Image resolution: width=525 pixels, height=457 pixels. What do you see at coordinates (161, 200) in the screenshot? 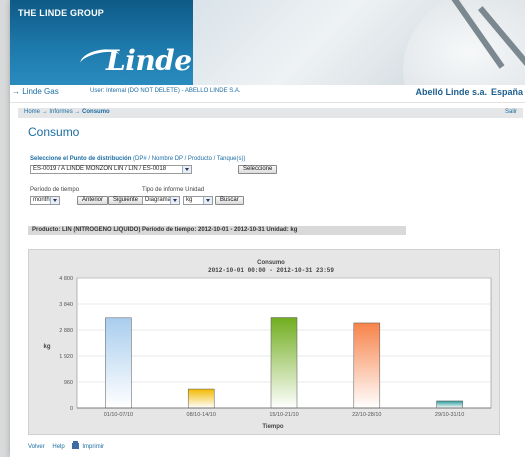
I see `report-type-select: Diagrama` at bounding box center [161, 200].